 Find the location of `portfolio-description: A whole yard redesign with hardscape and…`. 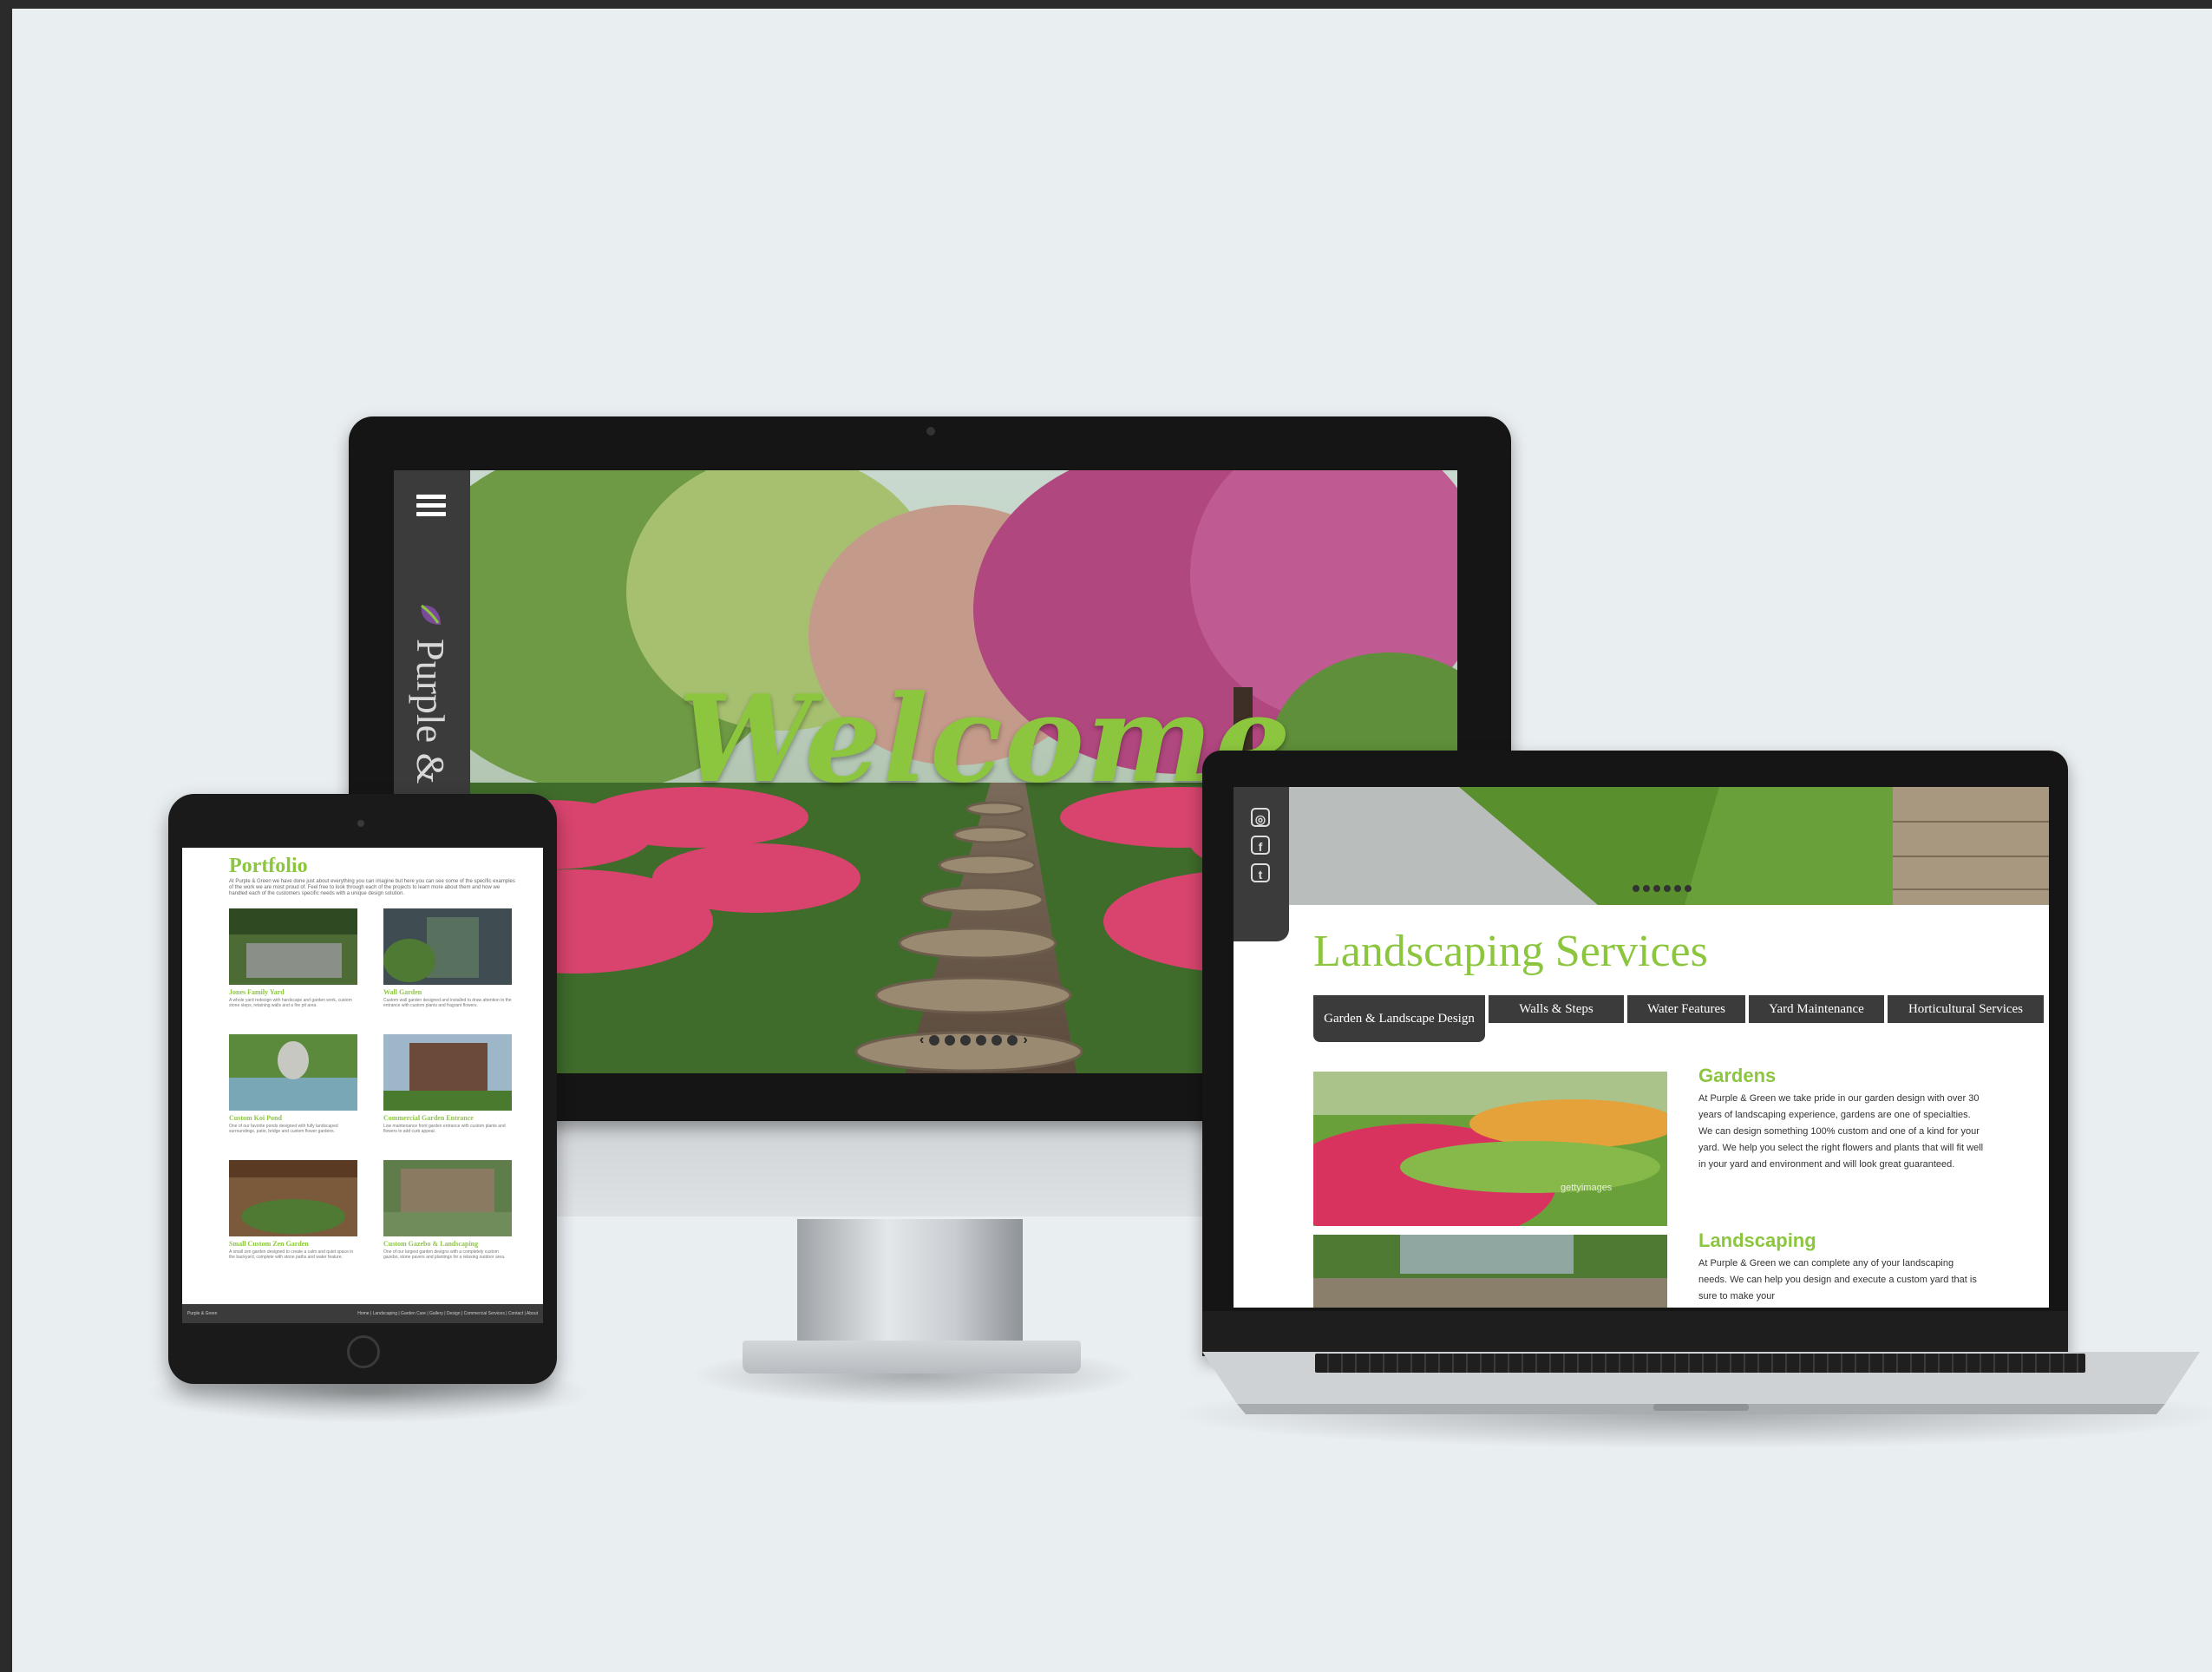

portfolio-description: A whole yard redesign with hardscape and… is located at coordinates (290, 1003).